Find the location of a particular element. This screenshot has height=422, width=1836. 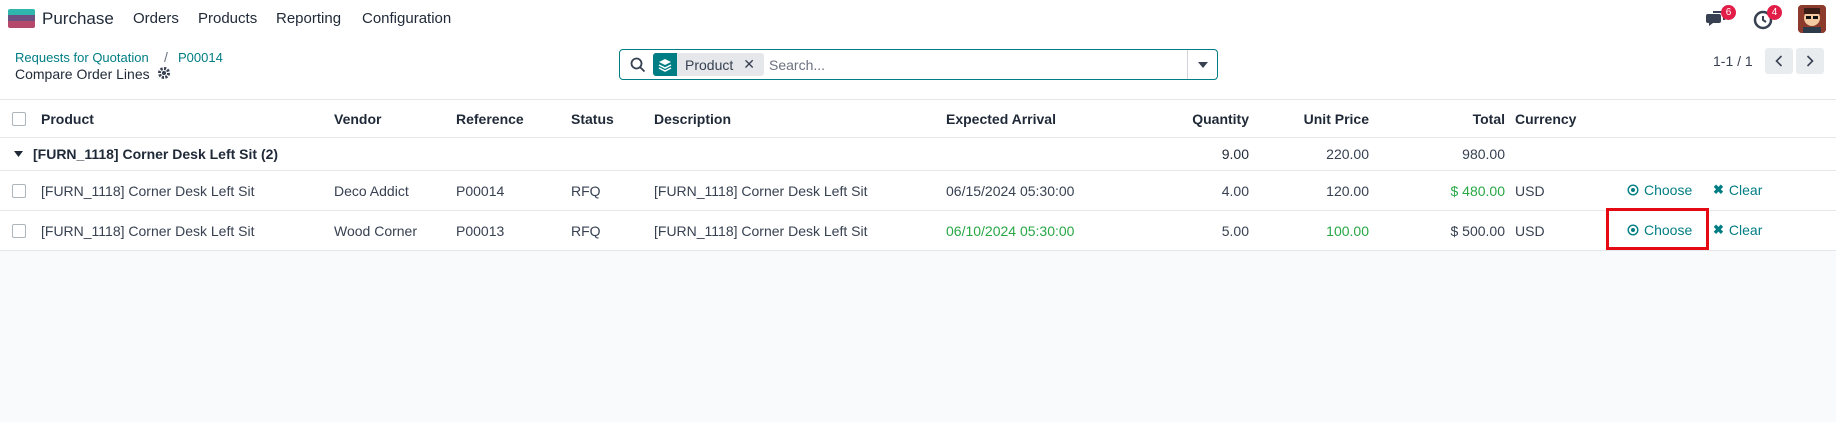

breadcrumb-current: P00014 is located at coordinates (200, 57).